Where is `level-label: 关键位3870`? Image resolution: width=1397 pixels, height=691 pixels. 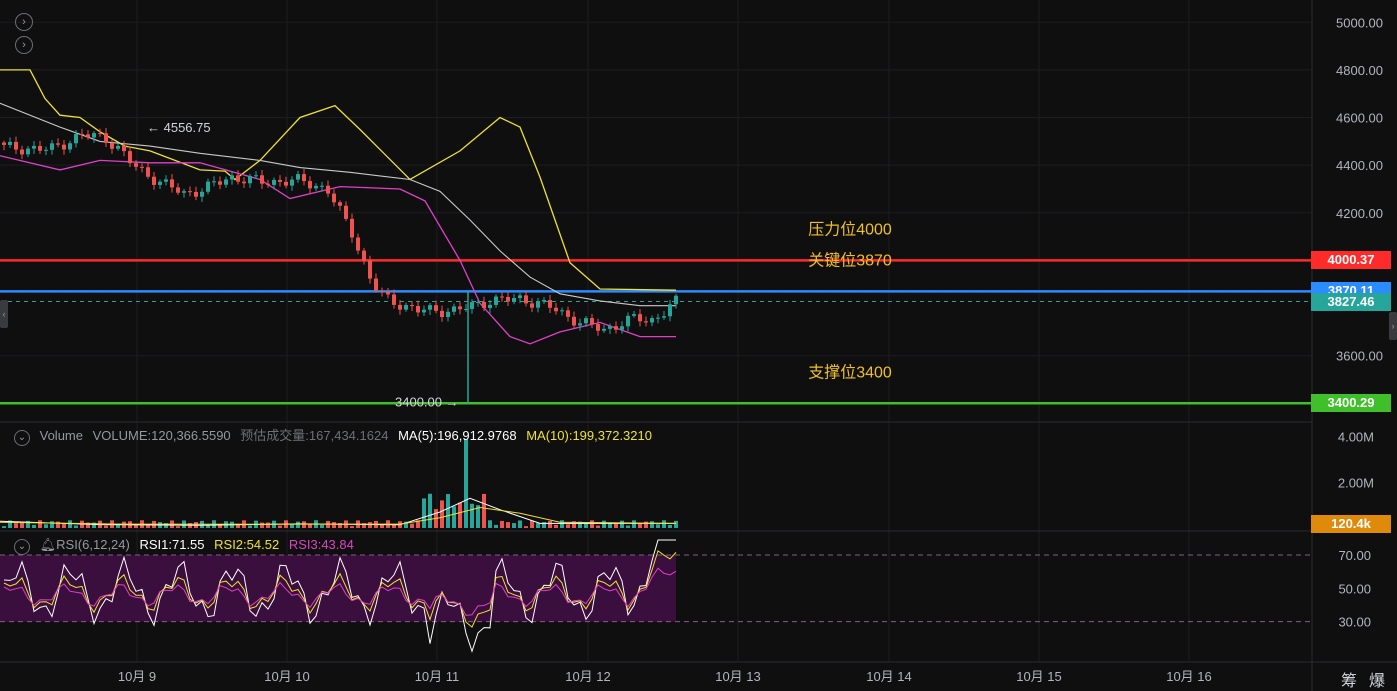 level-label: 关键位3870 is located at coordinates (850, 260).